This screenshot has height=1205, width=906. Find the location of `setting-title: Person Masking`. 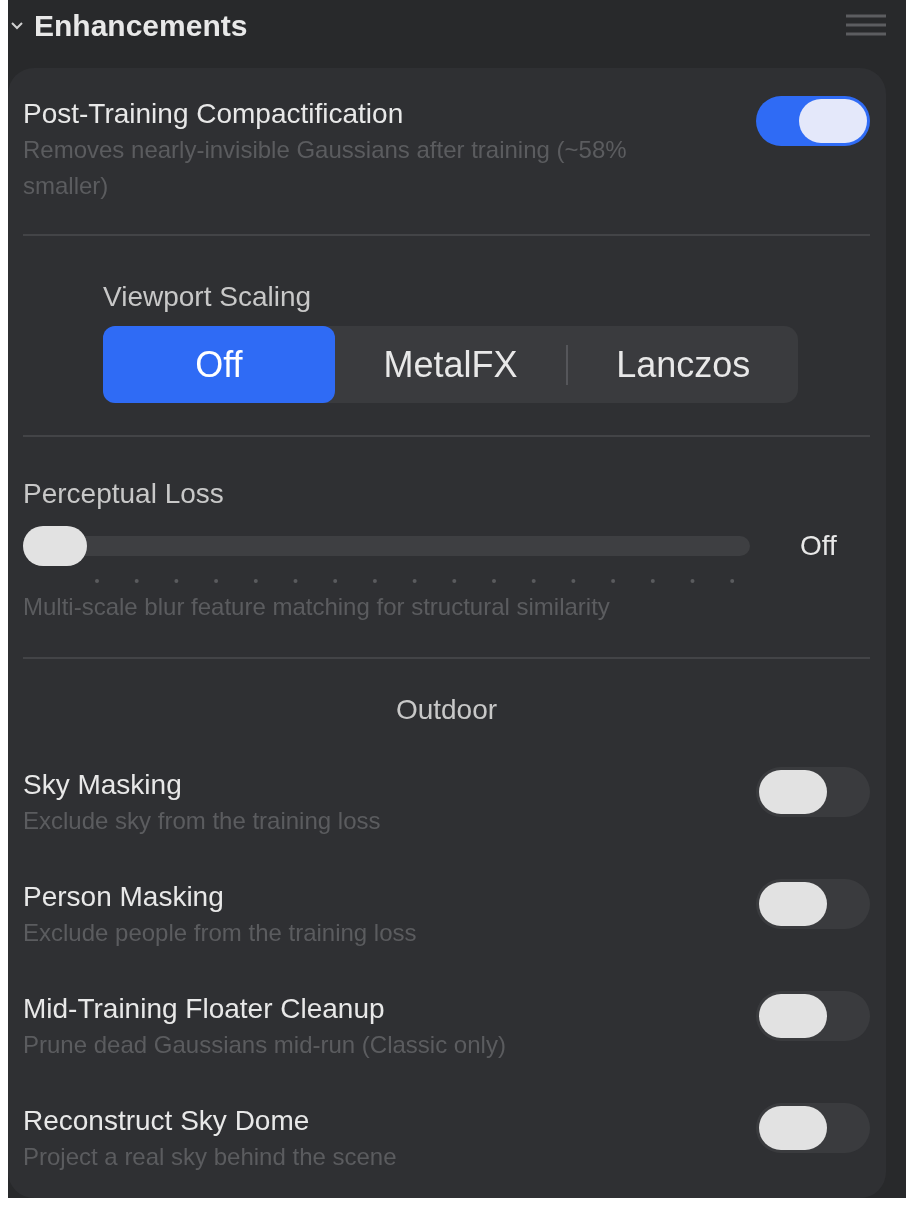

setting-title: Person Masking is located at coordinates (124, 897).